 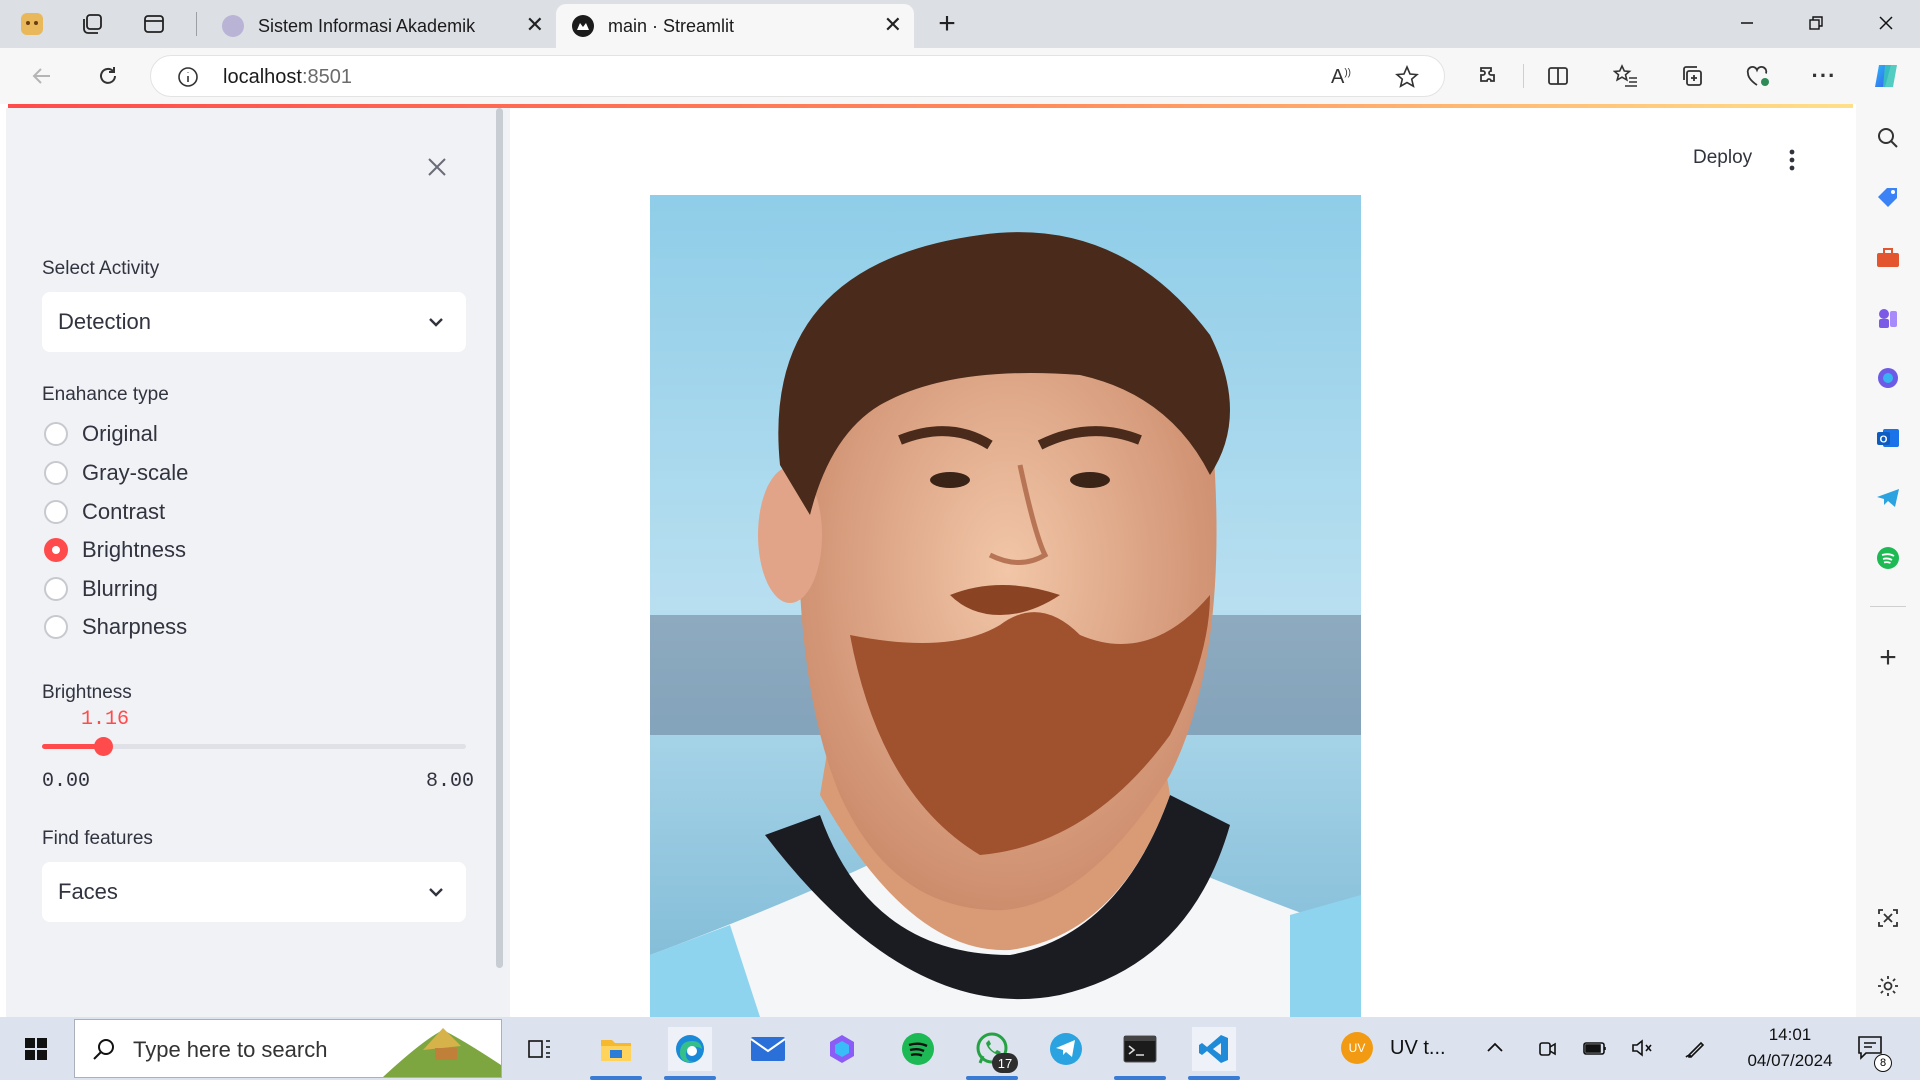 What do you see at coordinates (690, 1078) in the screenshot?
I see `edge-running-indicator` at bounding box center [690, 1078].